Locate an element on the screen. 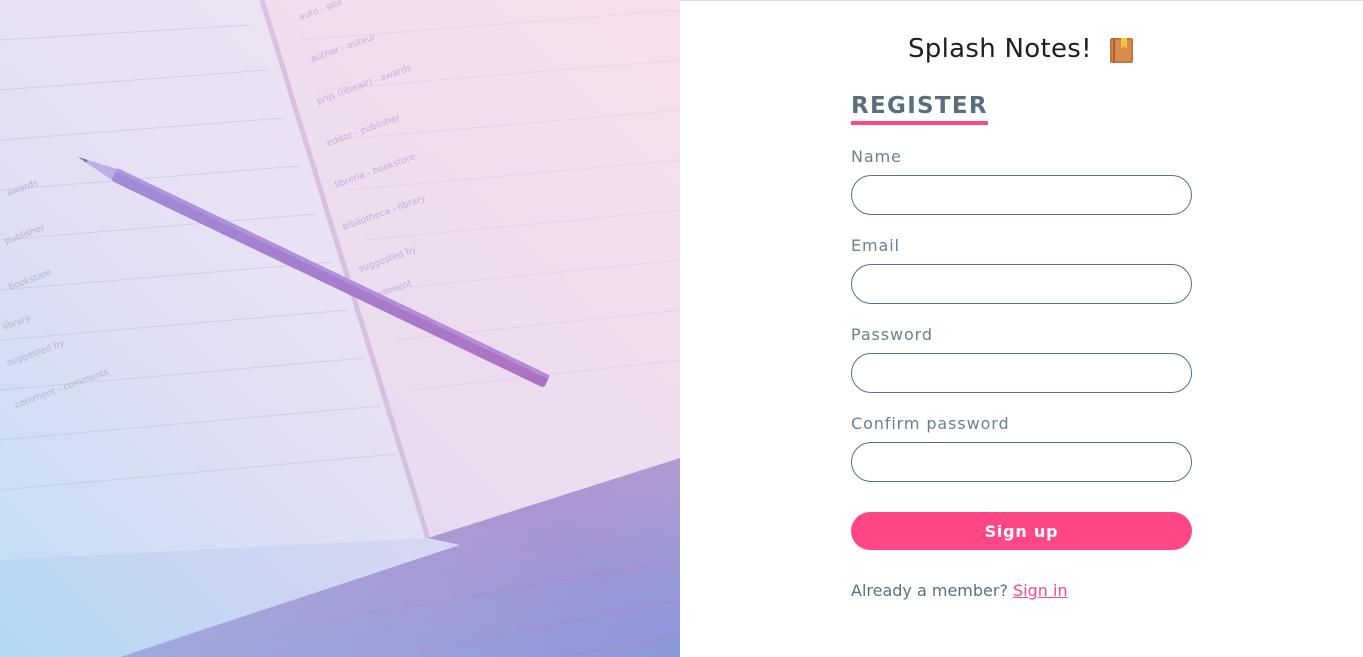  name-input is located at coordinates (1021, 195).